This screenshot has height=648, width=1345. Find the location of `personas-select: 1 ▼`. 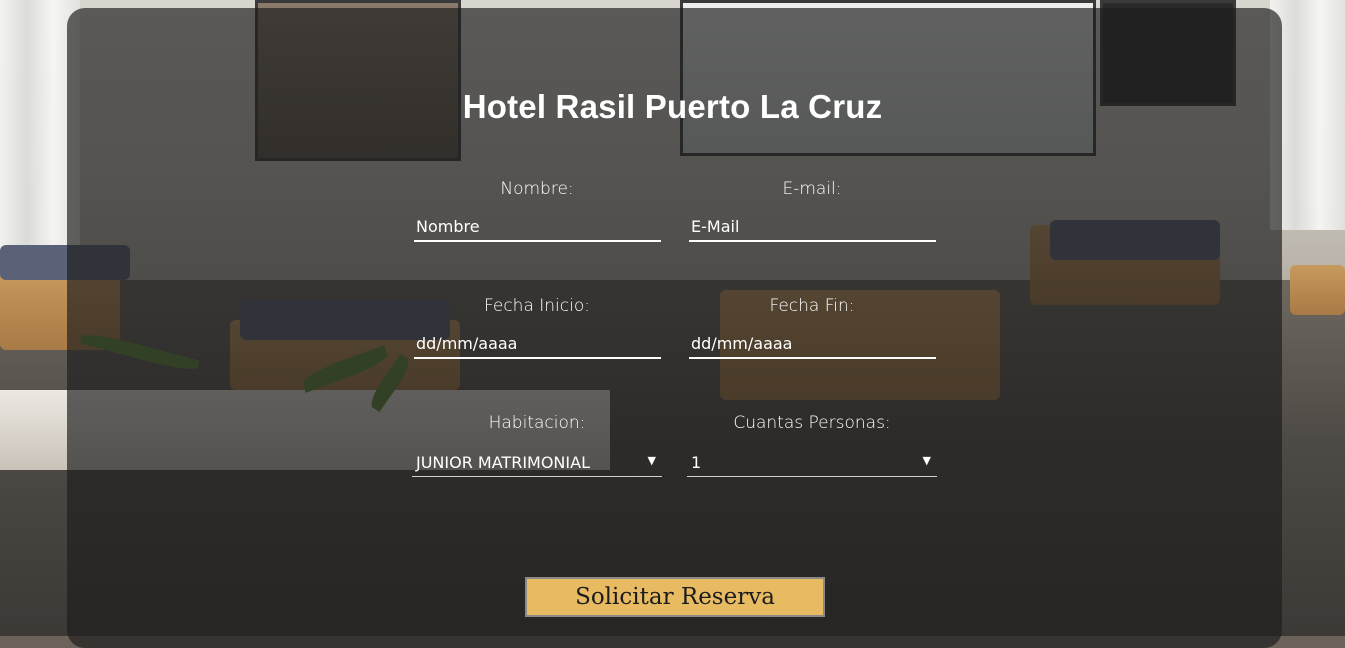

personas-select: 1 ▼ is located at coordinates (812, 462).